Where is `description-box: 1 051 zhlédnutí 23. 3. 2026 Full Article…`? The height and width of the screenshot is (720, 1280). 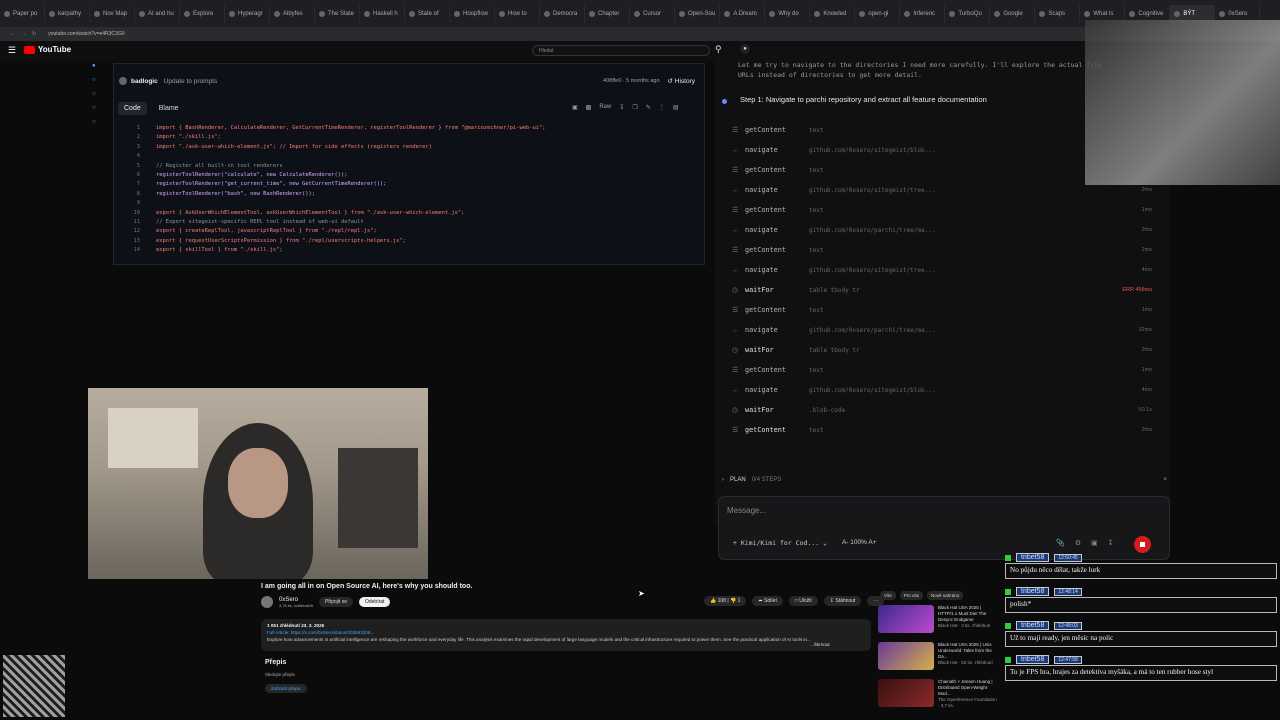 description-box: 1 051 zhlédnutí 23. 3. 2026 Full Article… is located at coordinates (566, 635).